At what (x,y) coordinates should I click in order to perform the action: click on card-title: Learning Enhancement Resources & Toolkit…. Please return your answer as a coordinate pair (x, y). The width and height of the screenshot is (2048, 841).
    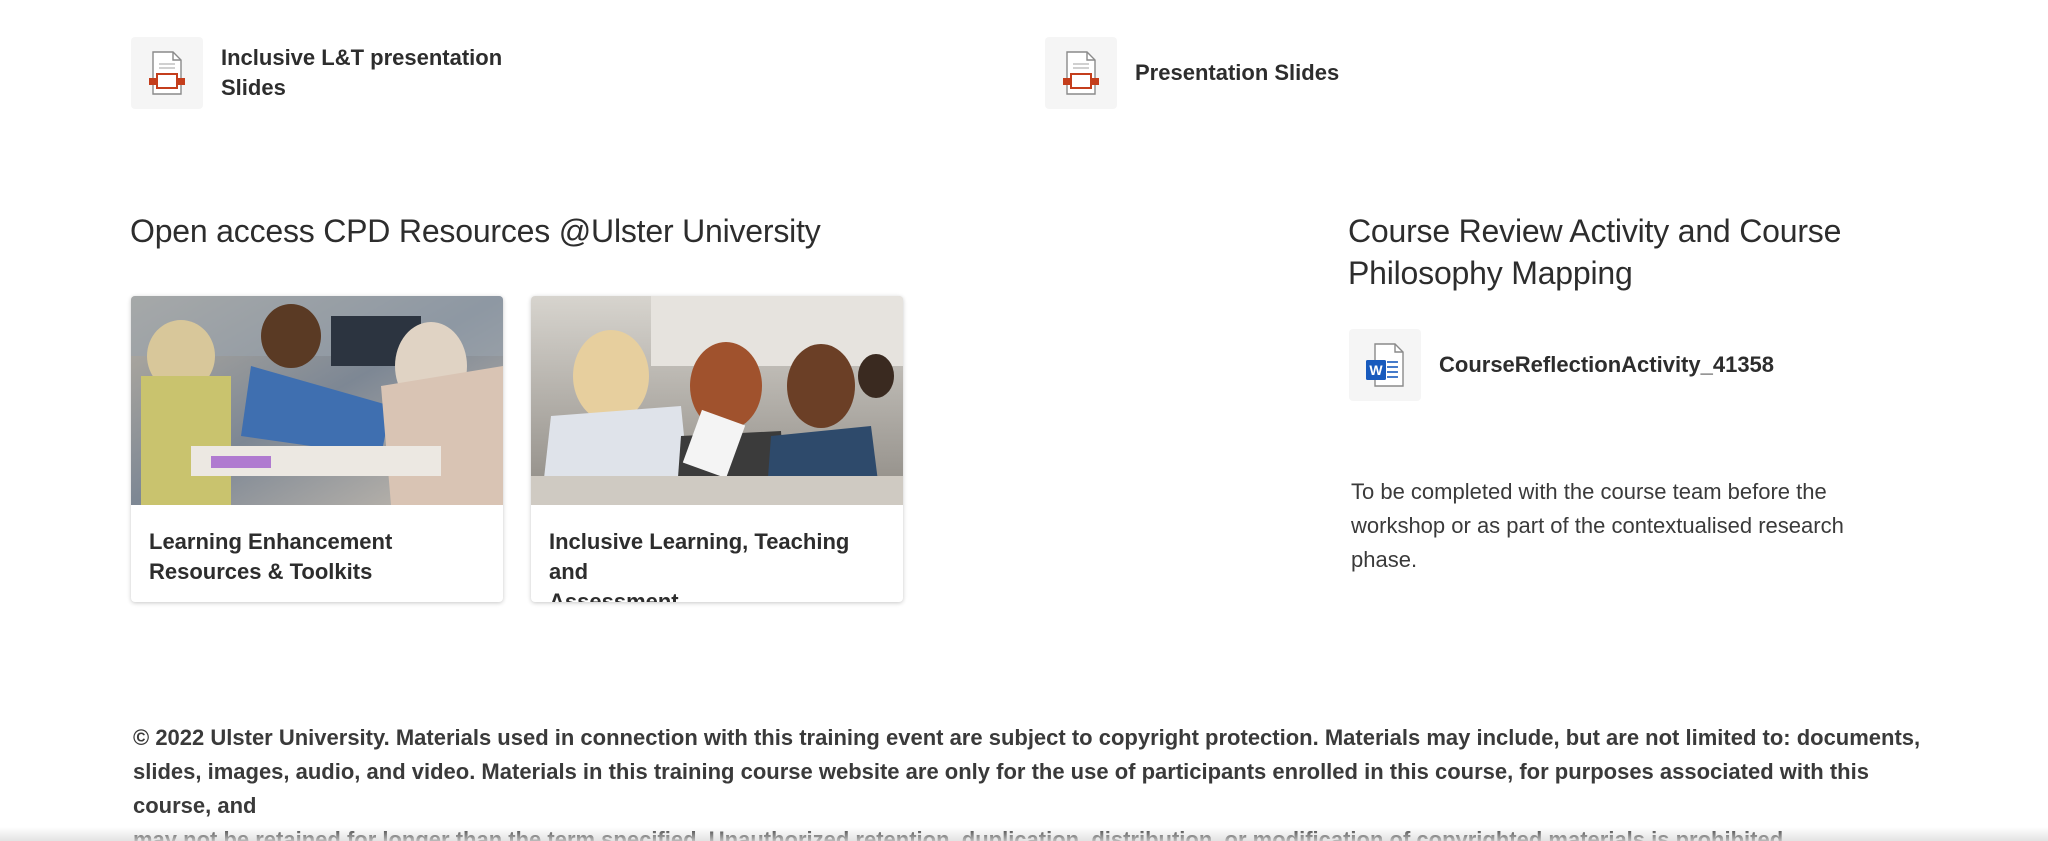
    Looking at the image, I should click on (317, 546).